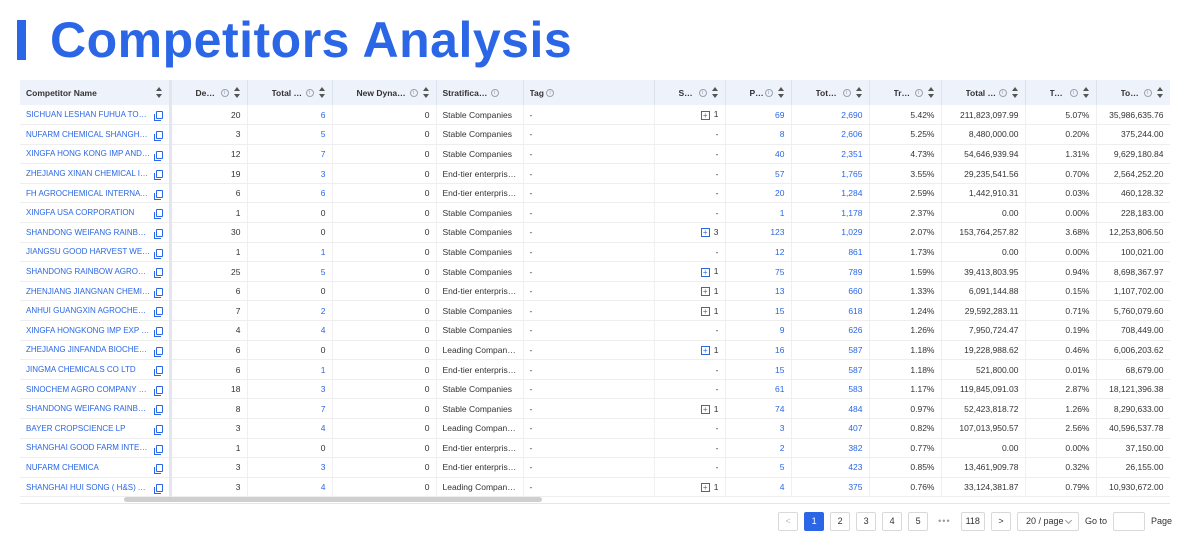 Image resolution: width=1190 pixels, height=545 pixels. What do you see at coordinates (96, 467) in the screenshot?
I see `cell-competitor-name: NUFARM CHEMICA` at bounding box center [96, 467].